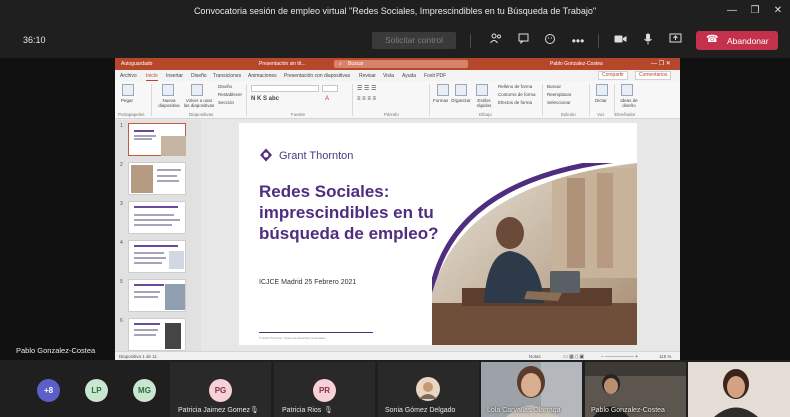  I want to click on thumb-photo, so click(142, 179).